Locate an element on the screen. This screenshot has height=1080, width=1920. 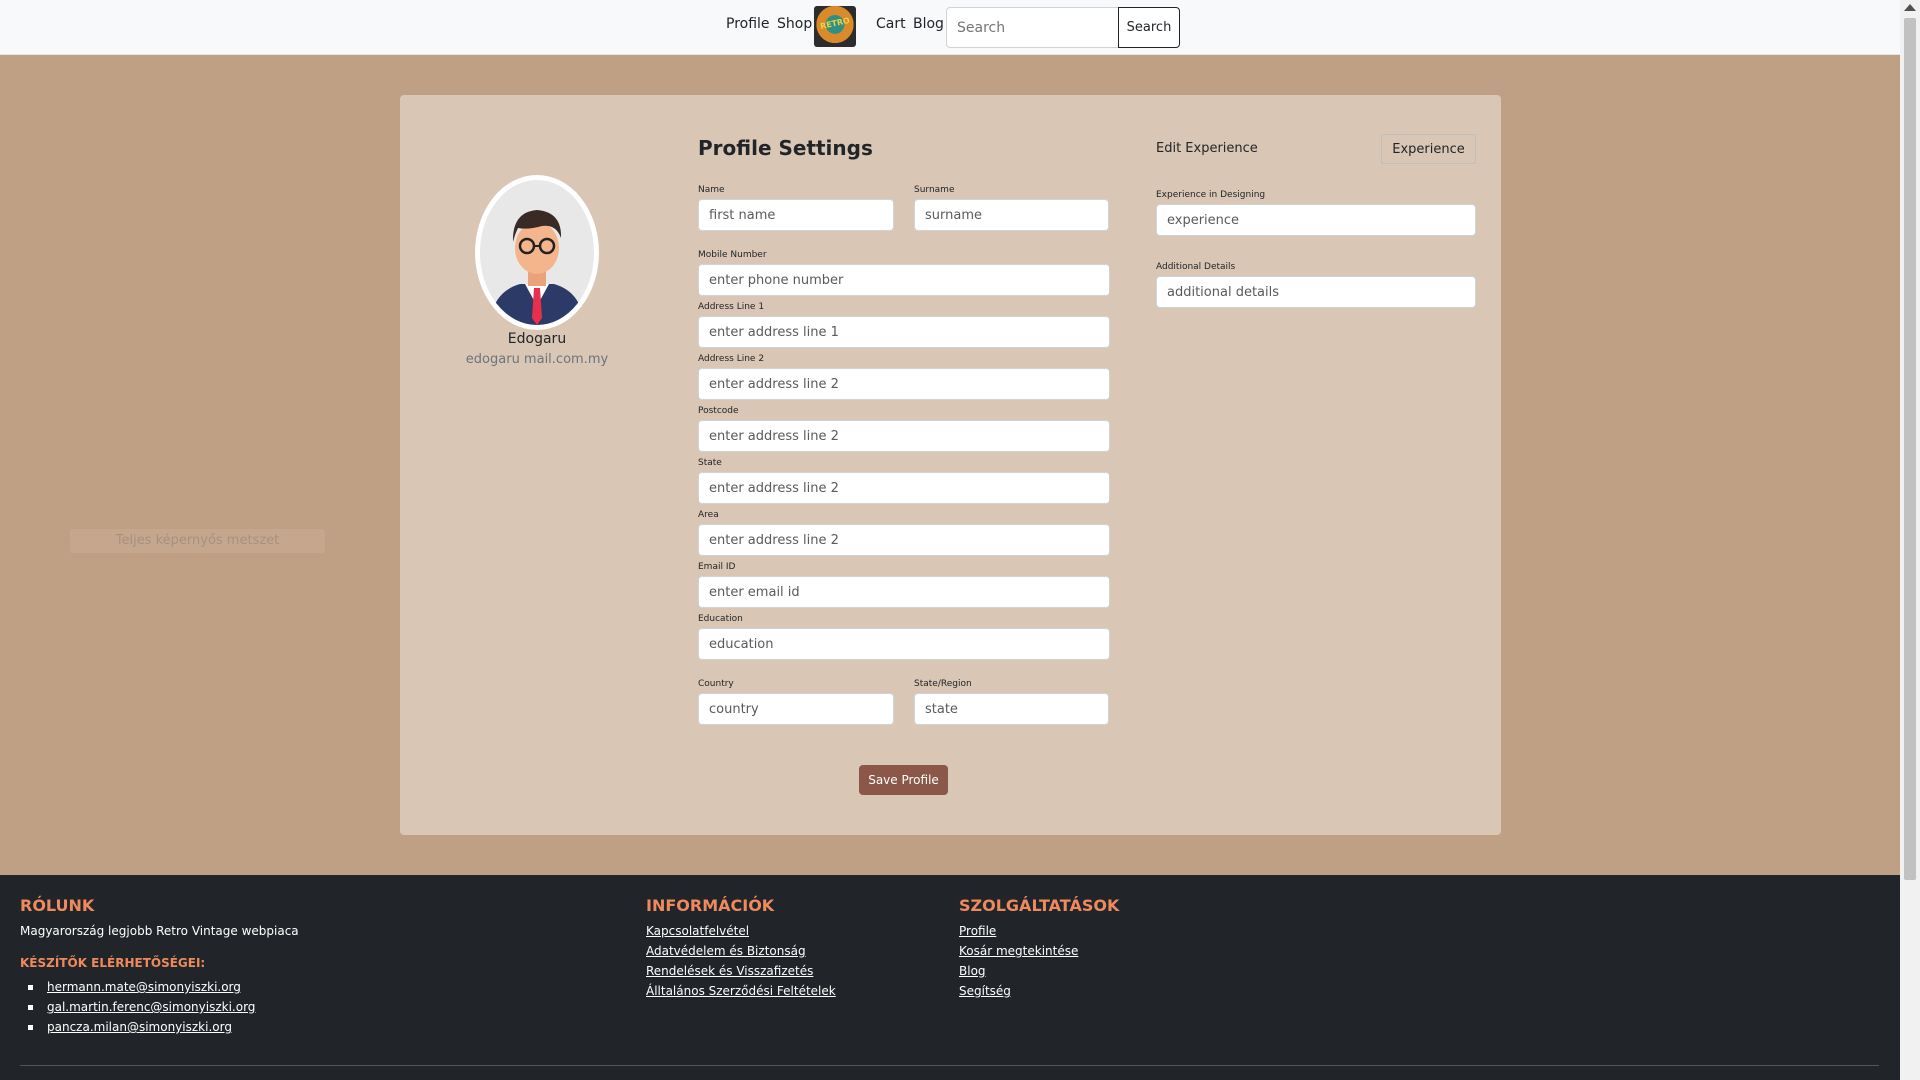
name-label: Name is located at coordinates (711, 190).